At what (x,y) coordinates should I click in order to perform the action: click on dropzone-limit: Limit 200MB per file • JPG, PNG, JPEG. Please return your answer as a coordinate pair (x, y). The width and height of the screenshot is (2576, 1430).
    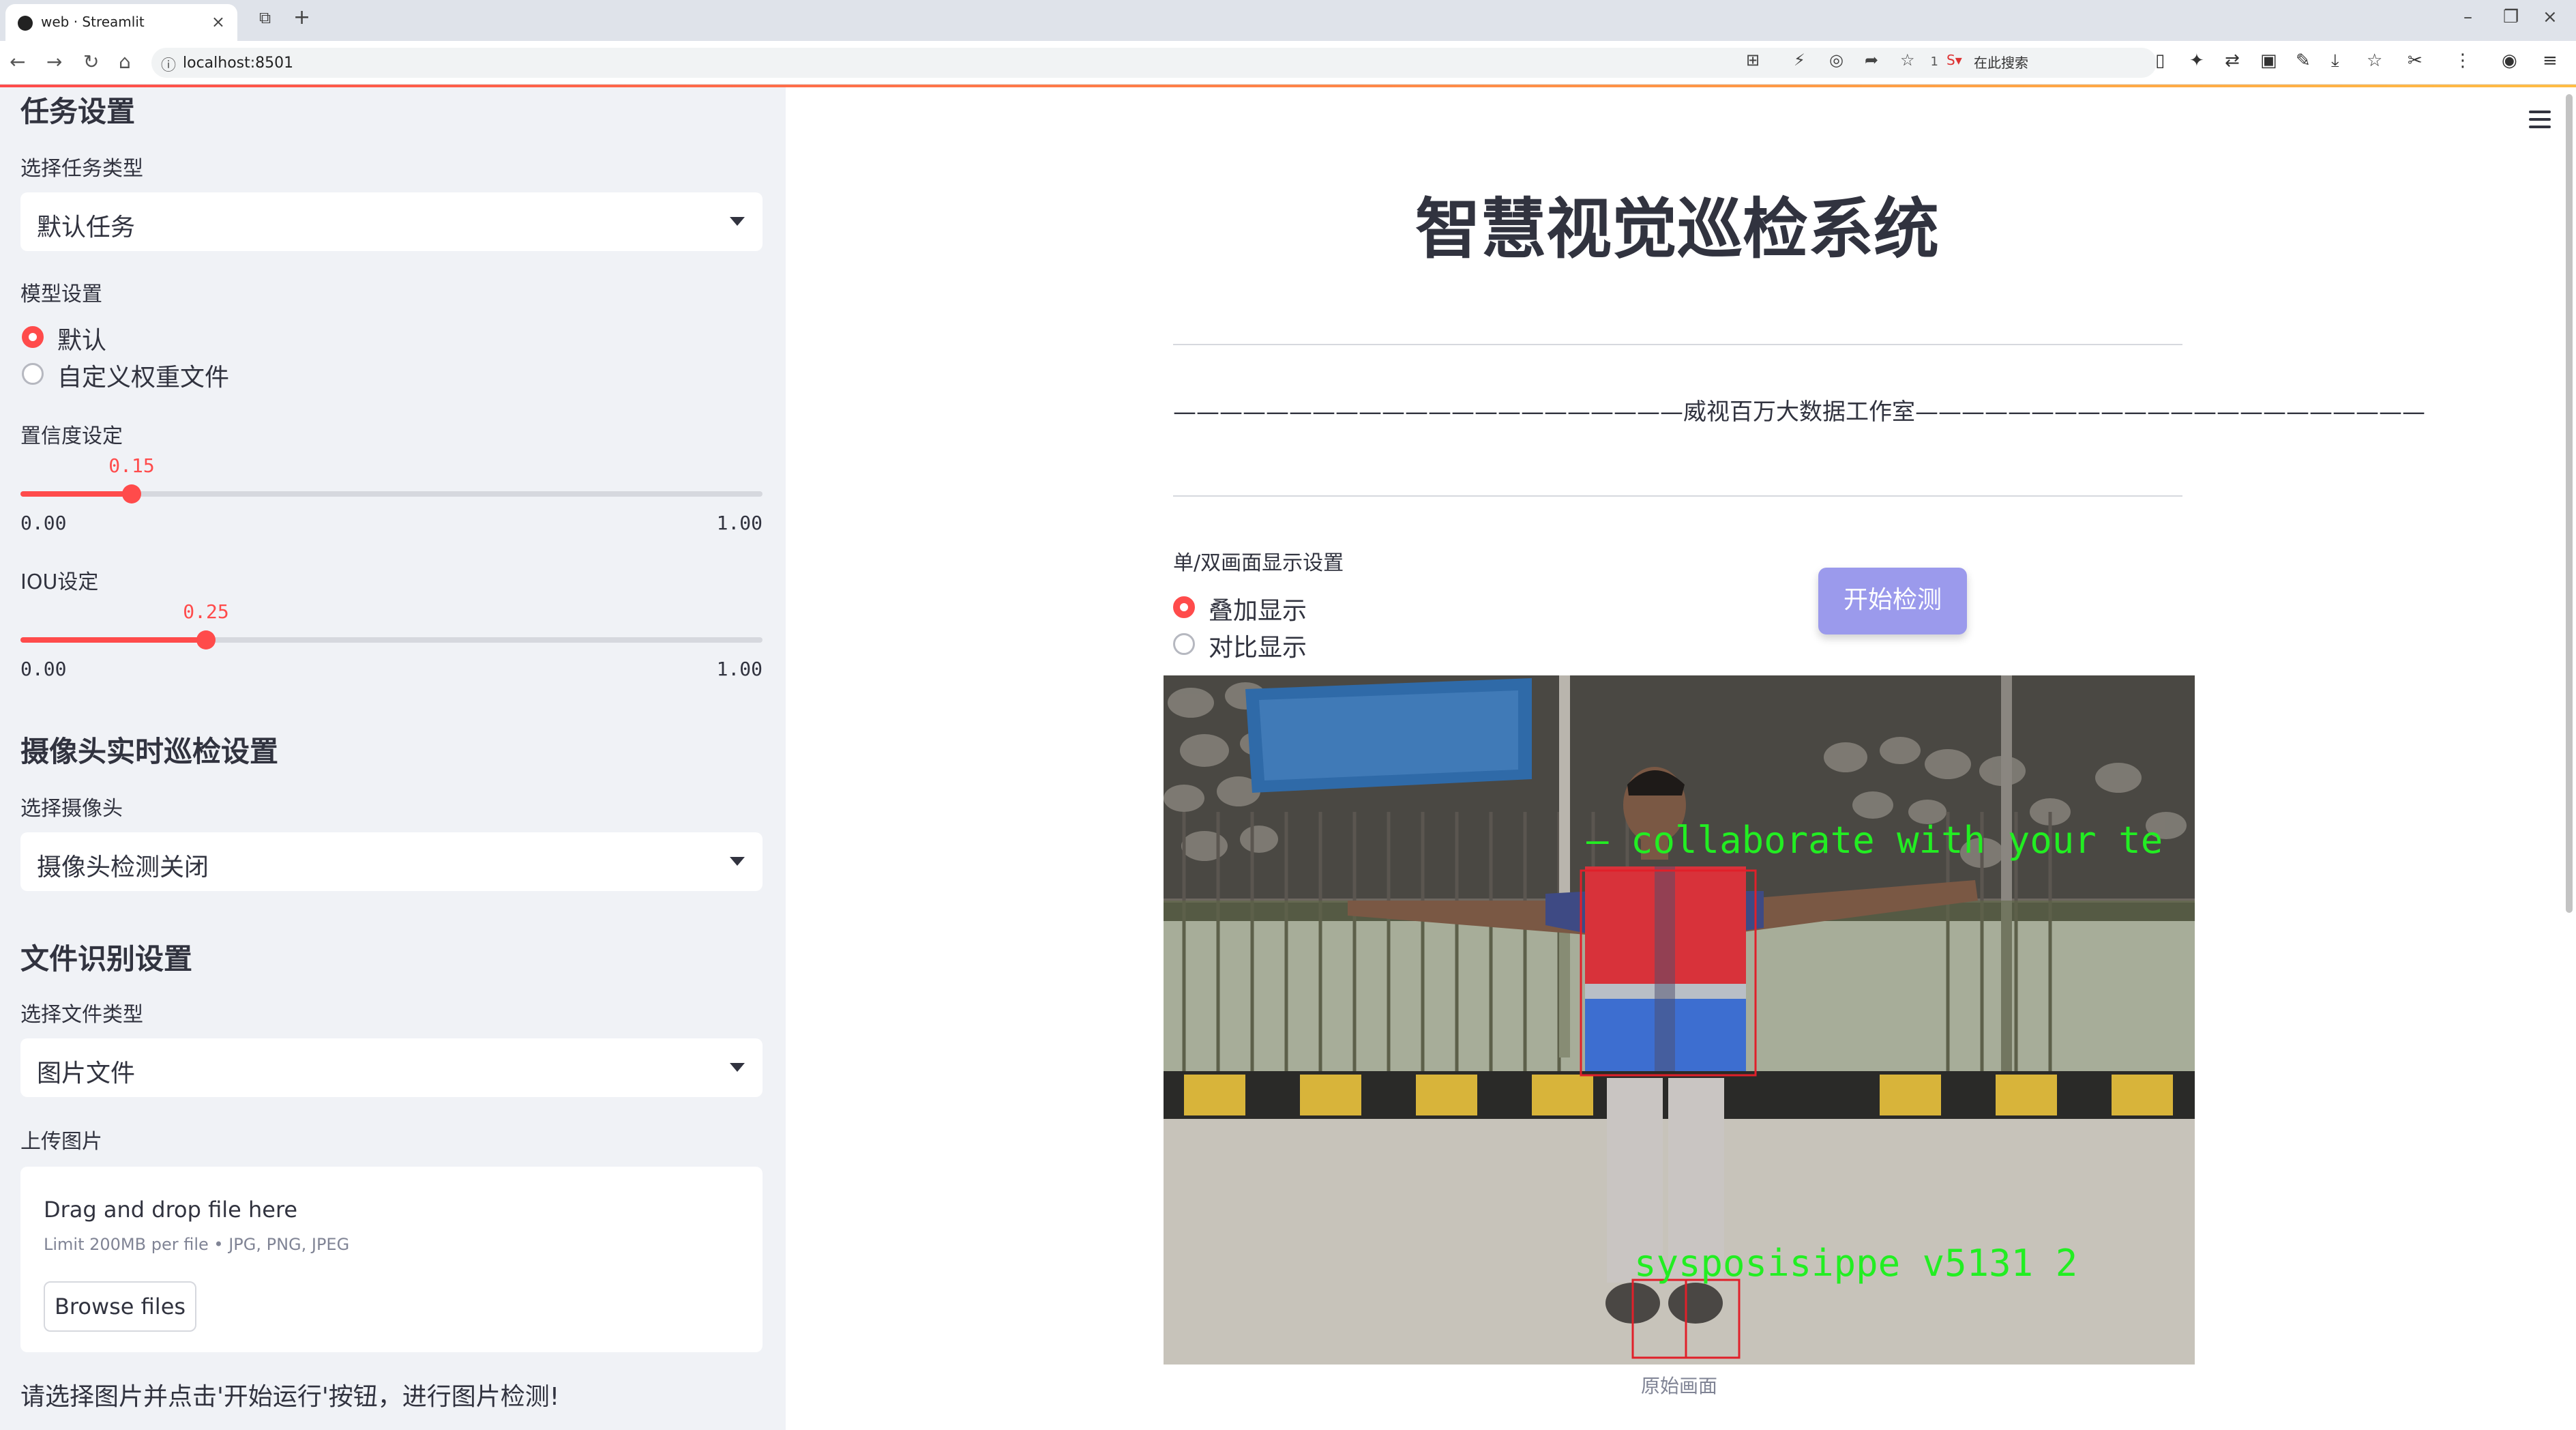
    Looking at the image, I should click on (197, 1245).